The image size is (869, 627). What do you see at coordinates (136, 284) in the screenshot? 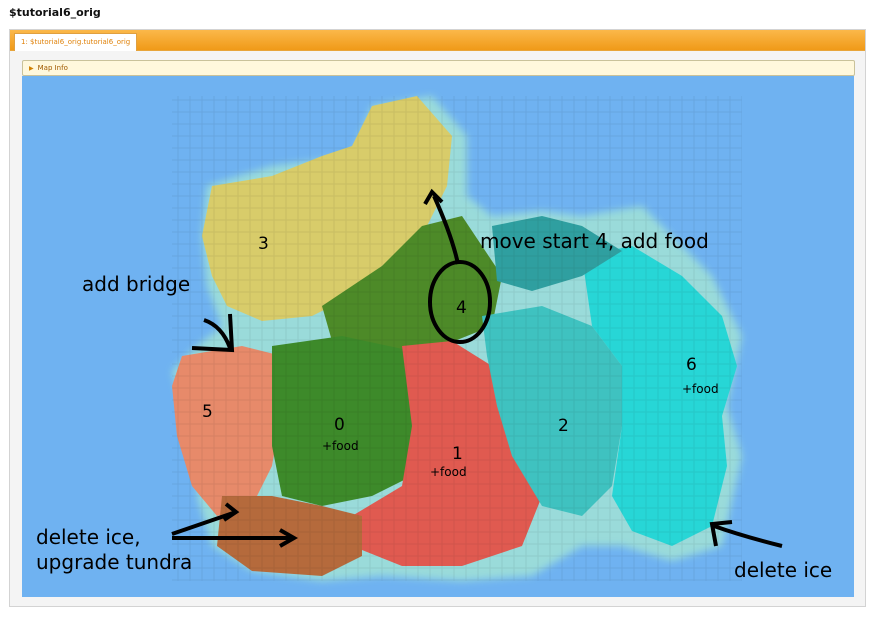
I see `annotation-add-bridge: add bridge` at bounding box center [136, 284].